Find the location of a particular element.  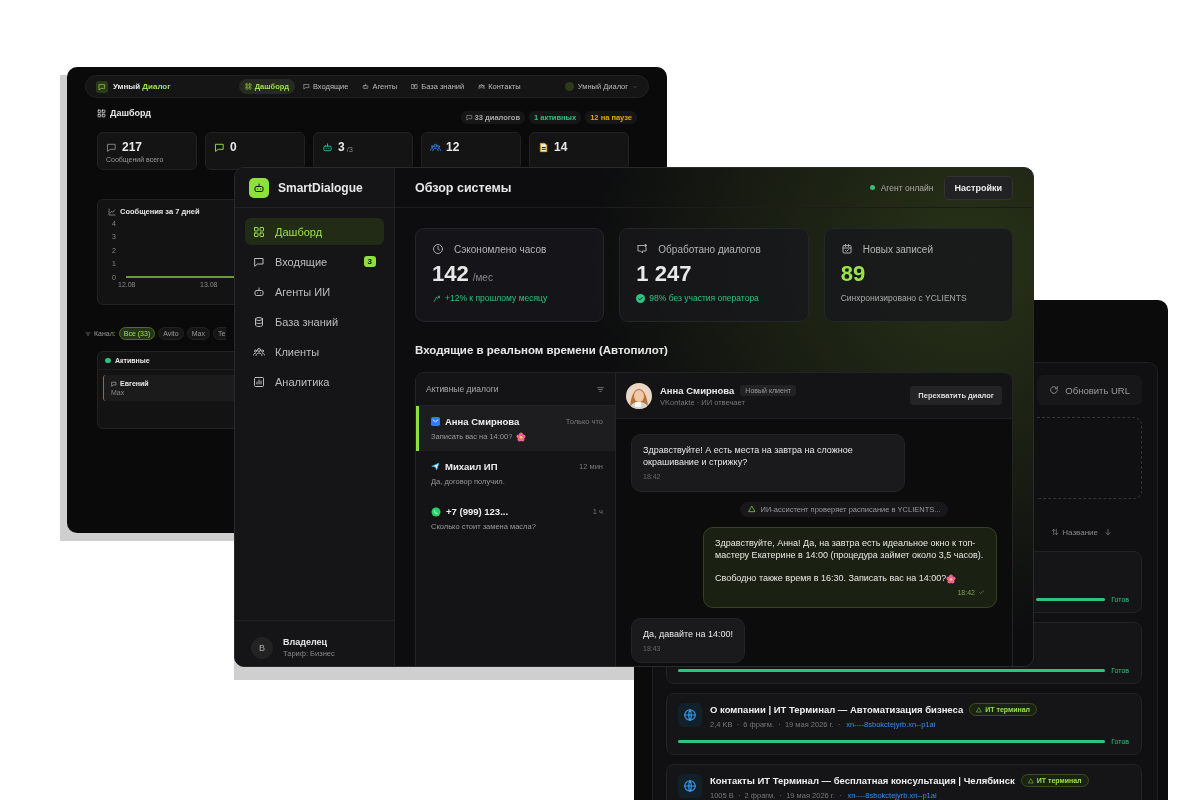

stat-value: 3 is located at coordinates (341, 147).